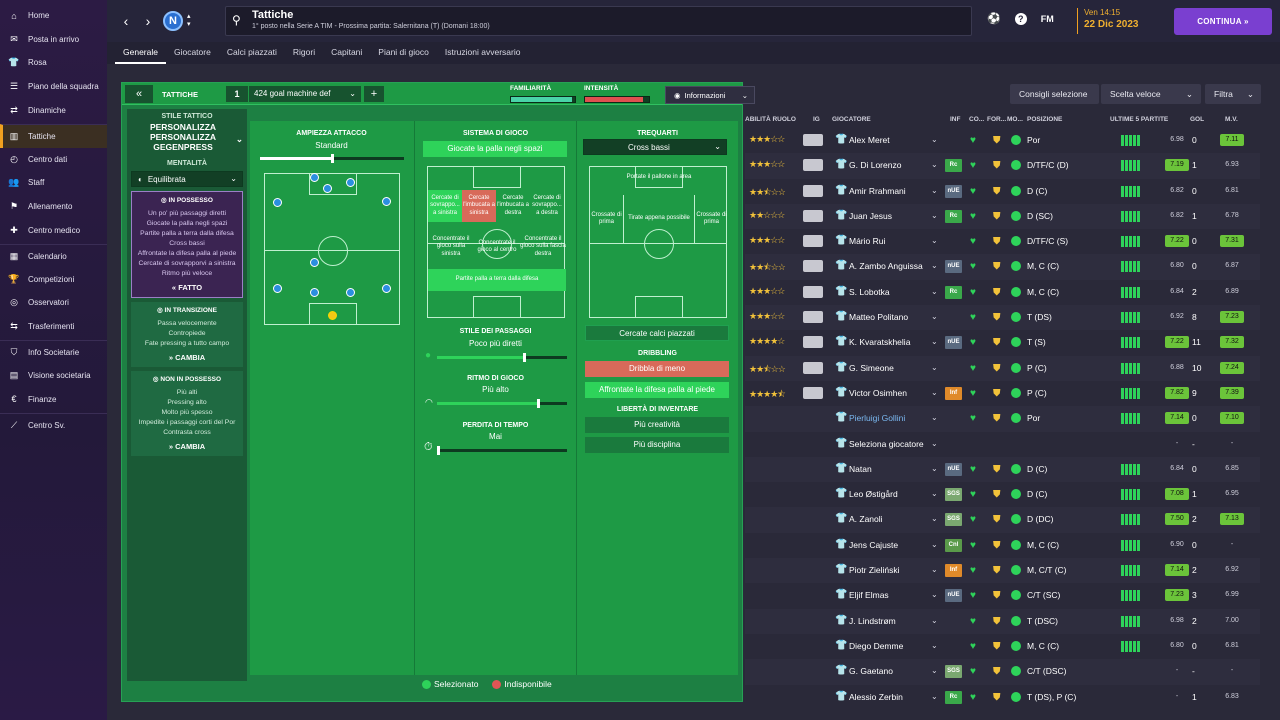  I want to click on more-disciplined-button: Più disciplina, so click(657, 445).